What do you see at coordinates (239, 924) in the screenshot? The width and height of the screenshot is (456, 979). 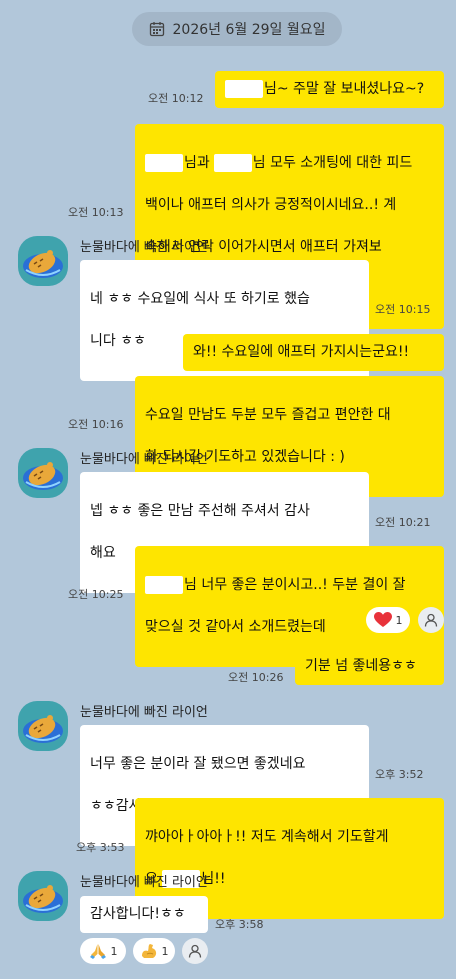 I see `message-time: 오후 3:58` at bounding box center [239, 924].